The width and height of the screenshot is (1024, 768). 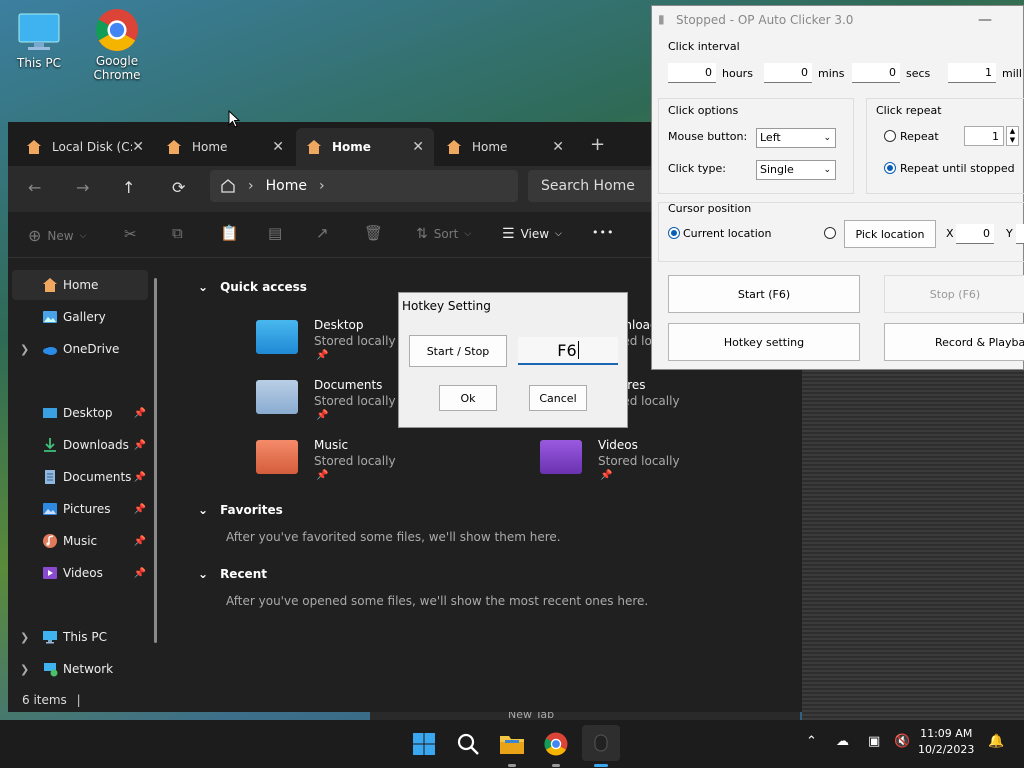 What do you see at coordinates (39, 40) in the screenshot?
I see `desktop-icon-this-pc: This PC` at bounding box center [39, 40].